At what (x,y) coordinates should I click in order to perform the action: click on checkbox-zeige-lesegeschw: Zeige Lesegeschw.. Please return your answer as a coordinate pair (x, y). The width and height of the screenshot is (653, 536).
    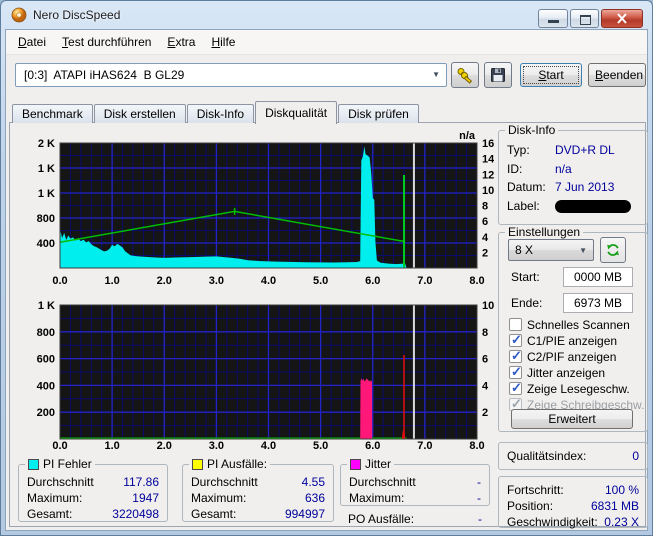
    Looking at the image, I should click on (569, 388).